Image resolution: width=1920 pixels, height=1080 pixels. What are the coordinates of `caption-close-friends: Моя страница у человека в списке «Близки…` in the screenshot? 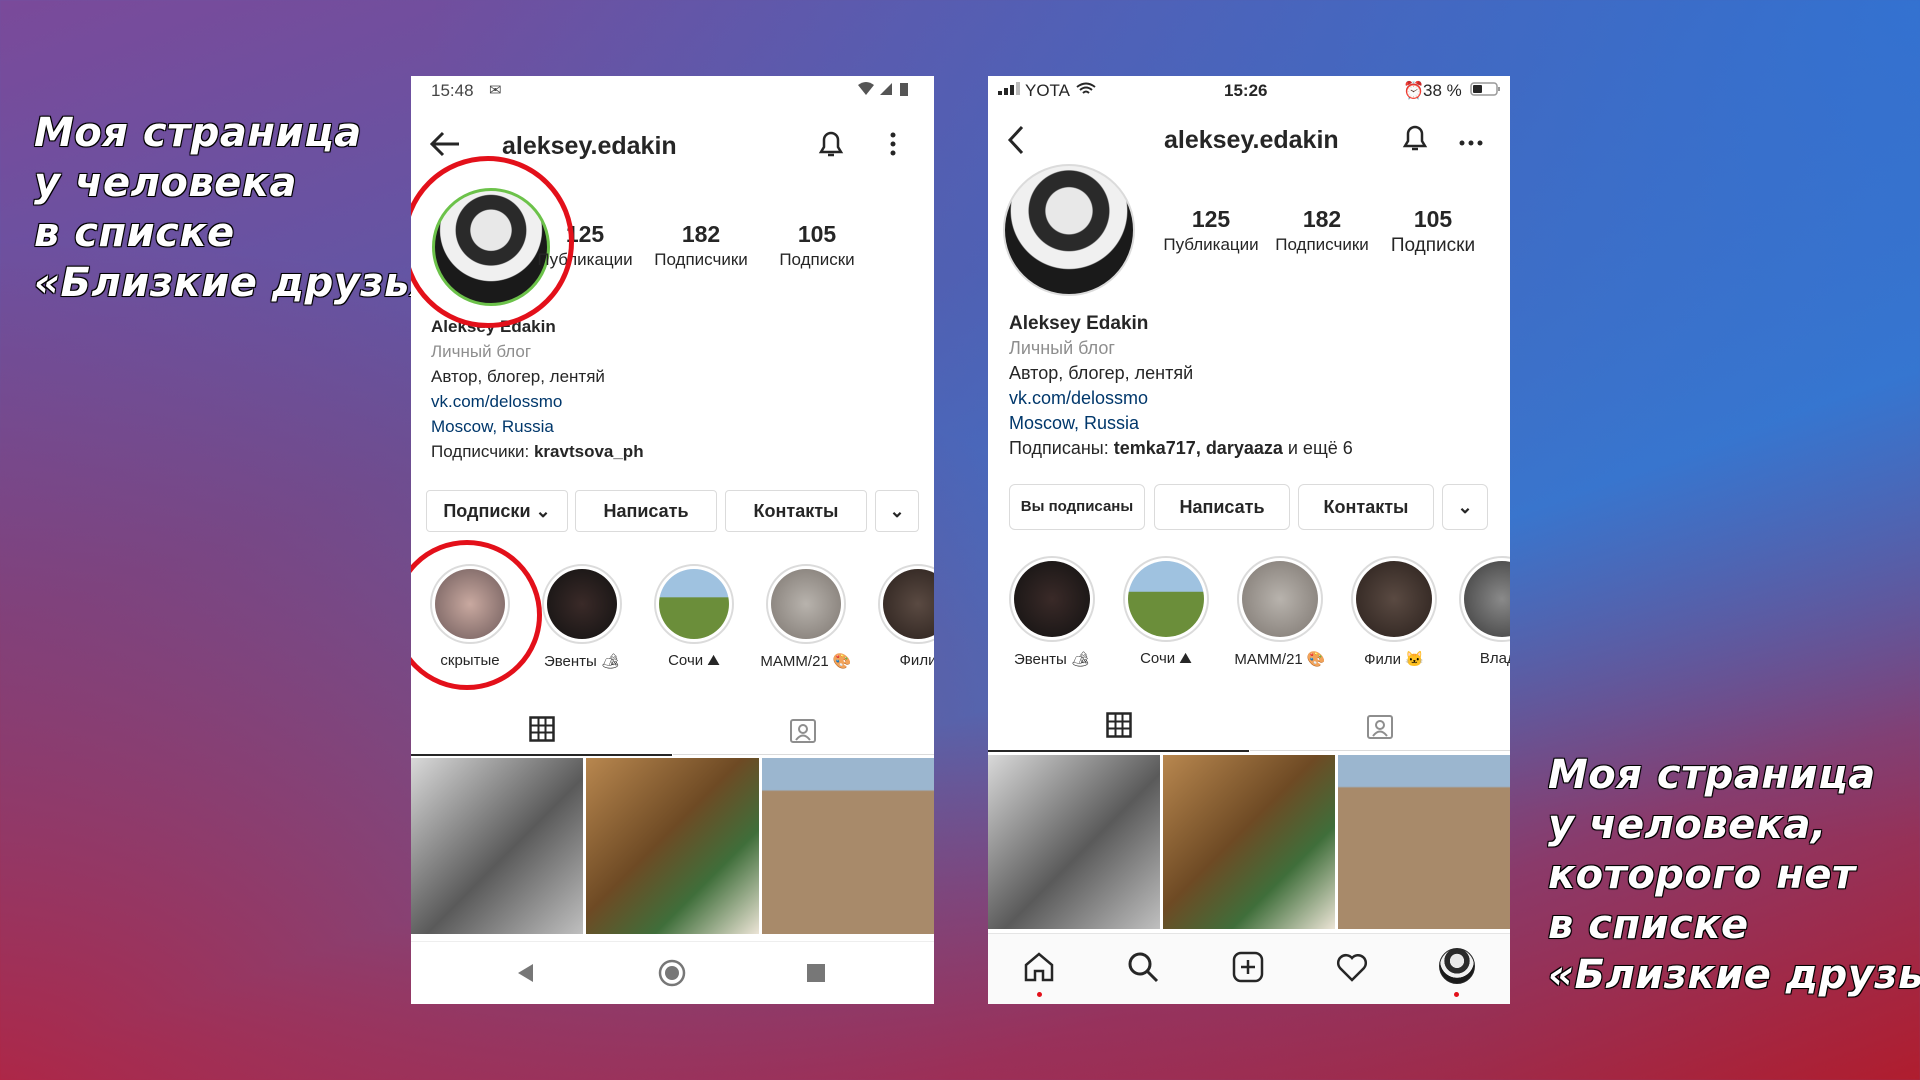 It's located at (248, 208).